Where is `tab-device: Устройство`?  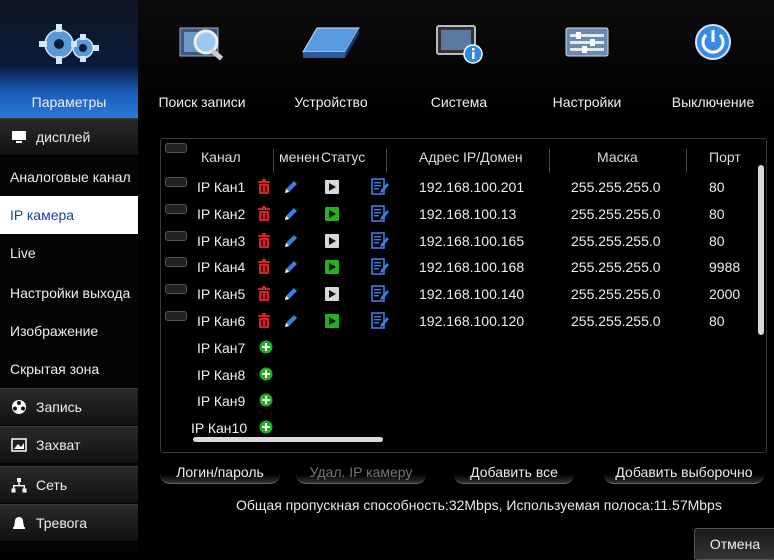
tab-device: Устройство is located at coordinates (331, 59).